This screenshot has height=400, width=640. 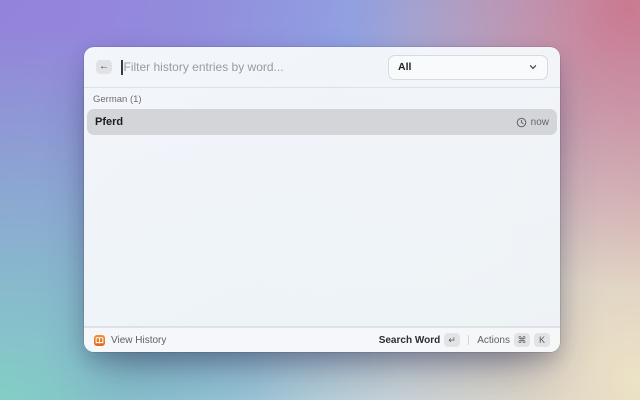 What do you see at coordinates (122, 67) in the screenshot?
I see `text-cursor` at bounding box center [122, 67].